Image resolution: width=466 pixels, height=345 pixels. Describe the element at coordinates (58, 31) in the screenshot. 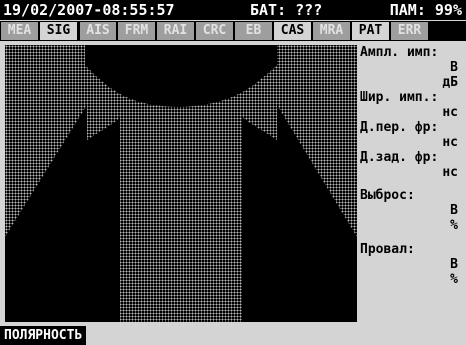

I see `tab-sig: SIG` at that location.